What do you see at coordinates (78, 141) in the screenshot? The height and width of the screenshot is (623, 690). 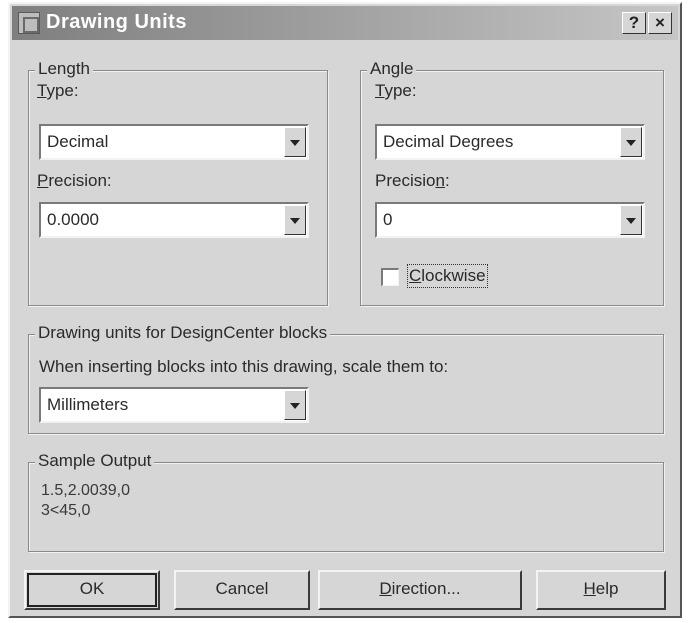 I see `length-type-value: Decimal` at bounding box center [78, 141].